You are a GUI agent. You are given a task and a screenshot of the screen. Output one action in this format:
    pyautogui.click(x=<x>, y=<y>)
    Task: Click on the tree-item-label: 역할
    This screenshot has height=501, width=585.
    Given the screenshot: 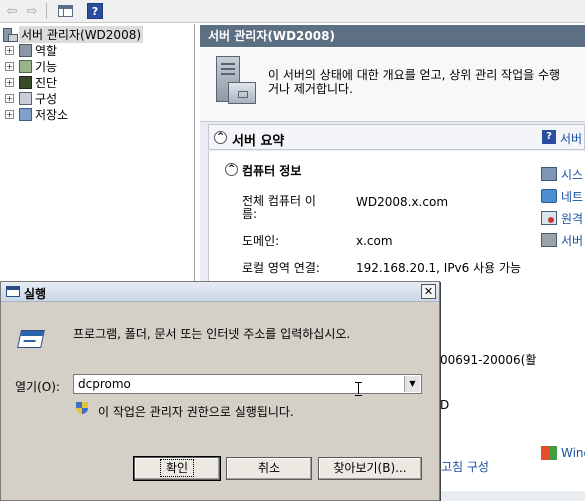 What is the action you would take?
    pyautogui.click(x=46, y=51)
    